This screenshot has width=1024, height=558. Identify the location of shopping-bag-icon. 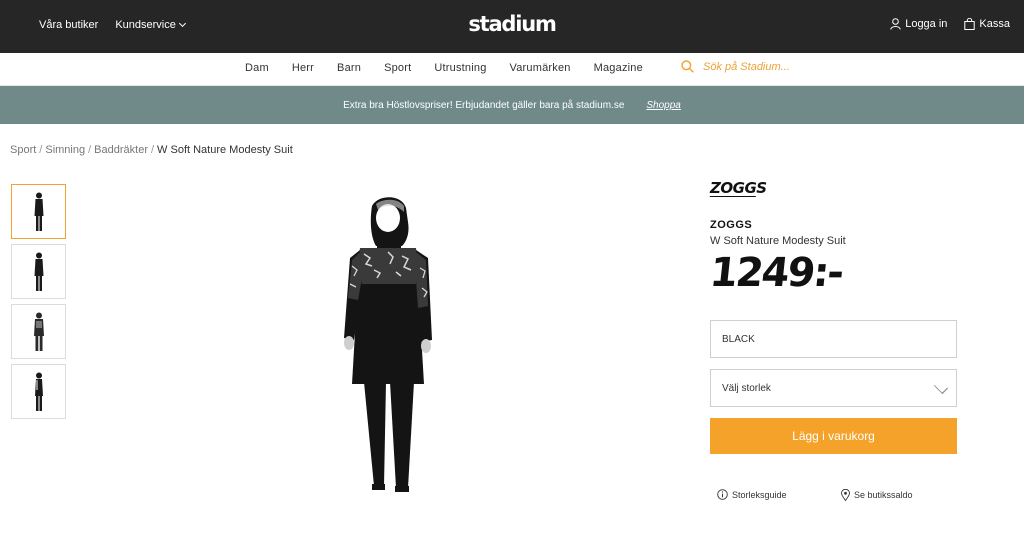
(970, 24).